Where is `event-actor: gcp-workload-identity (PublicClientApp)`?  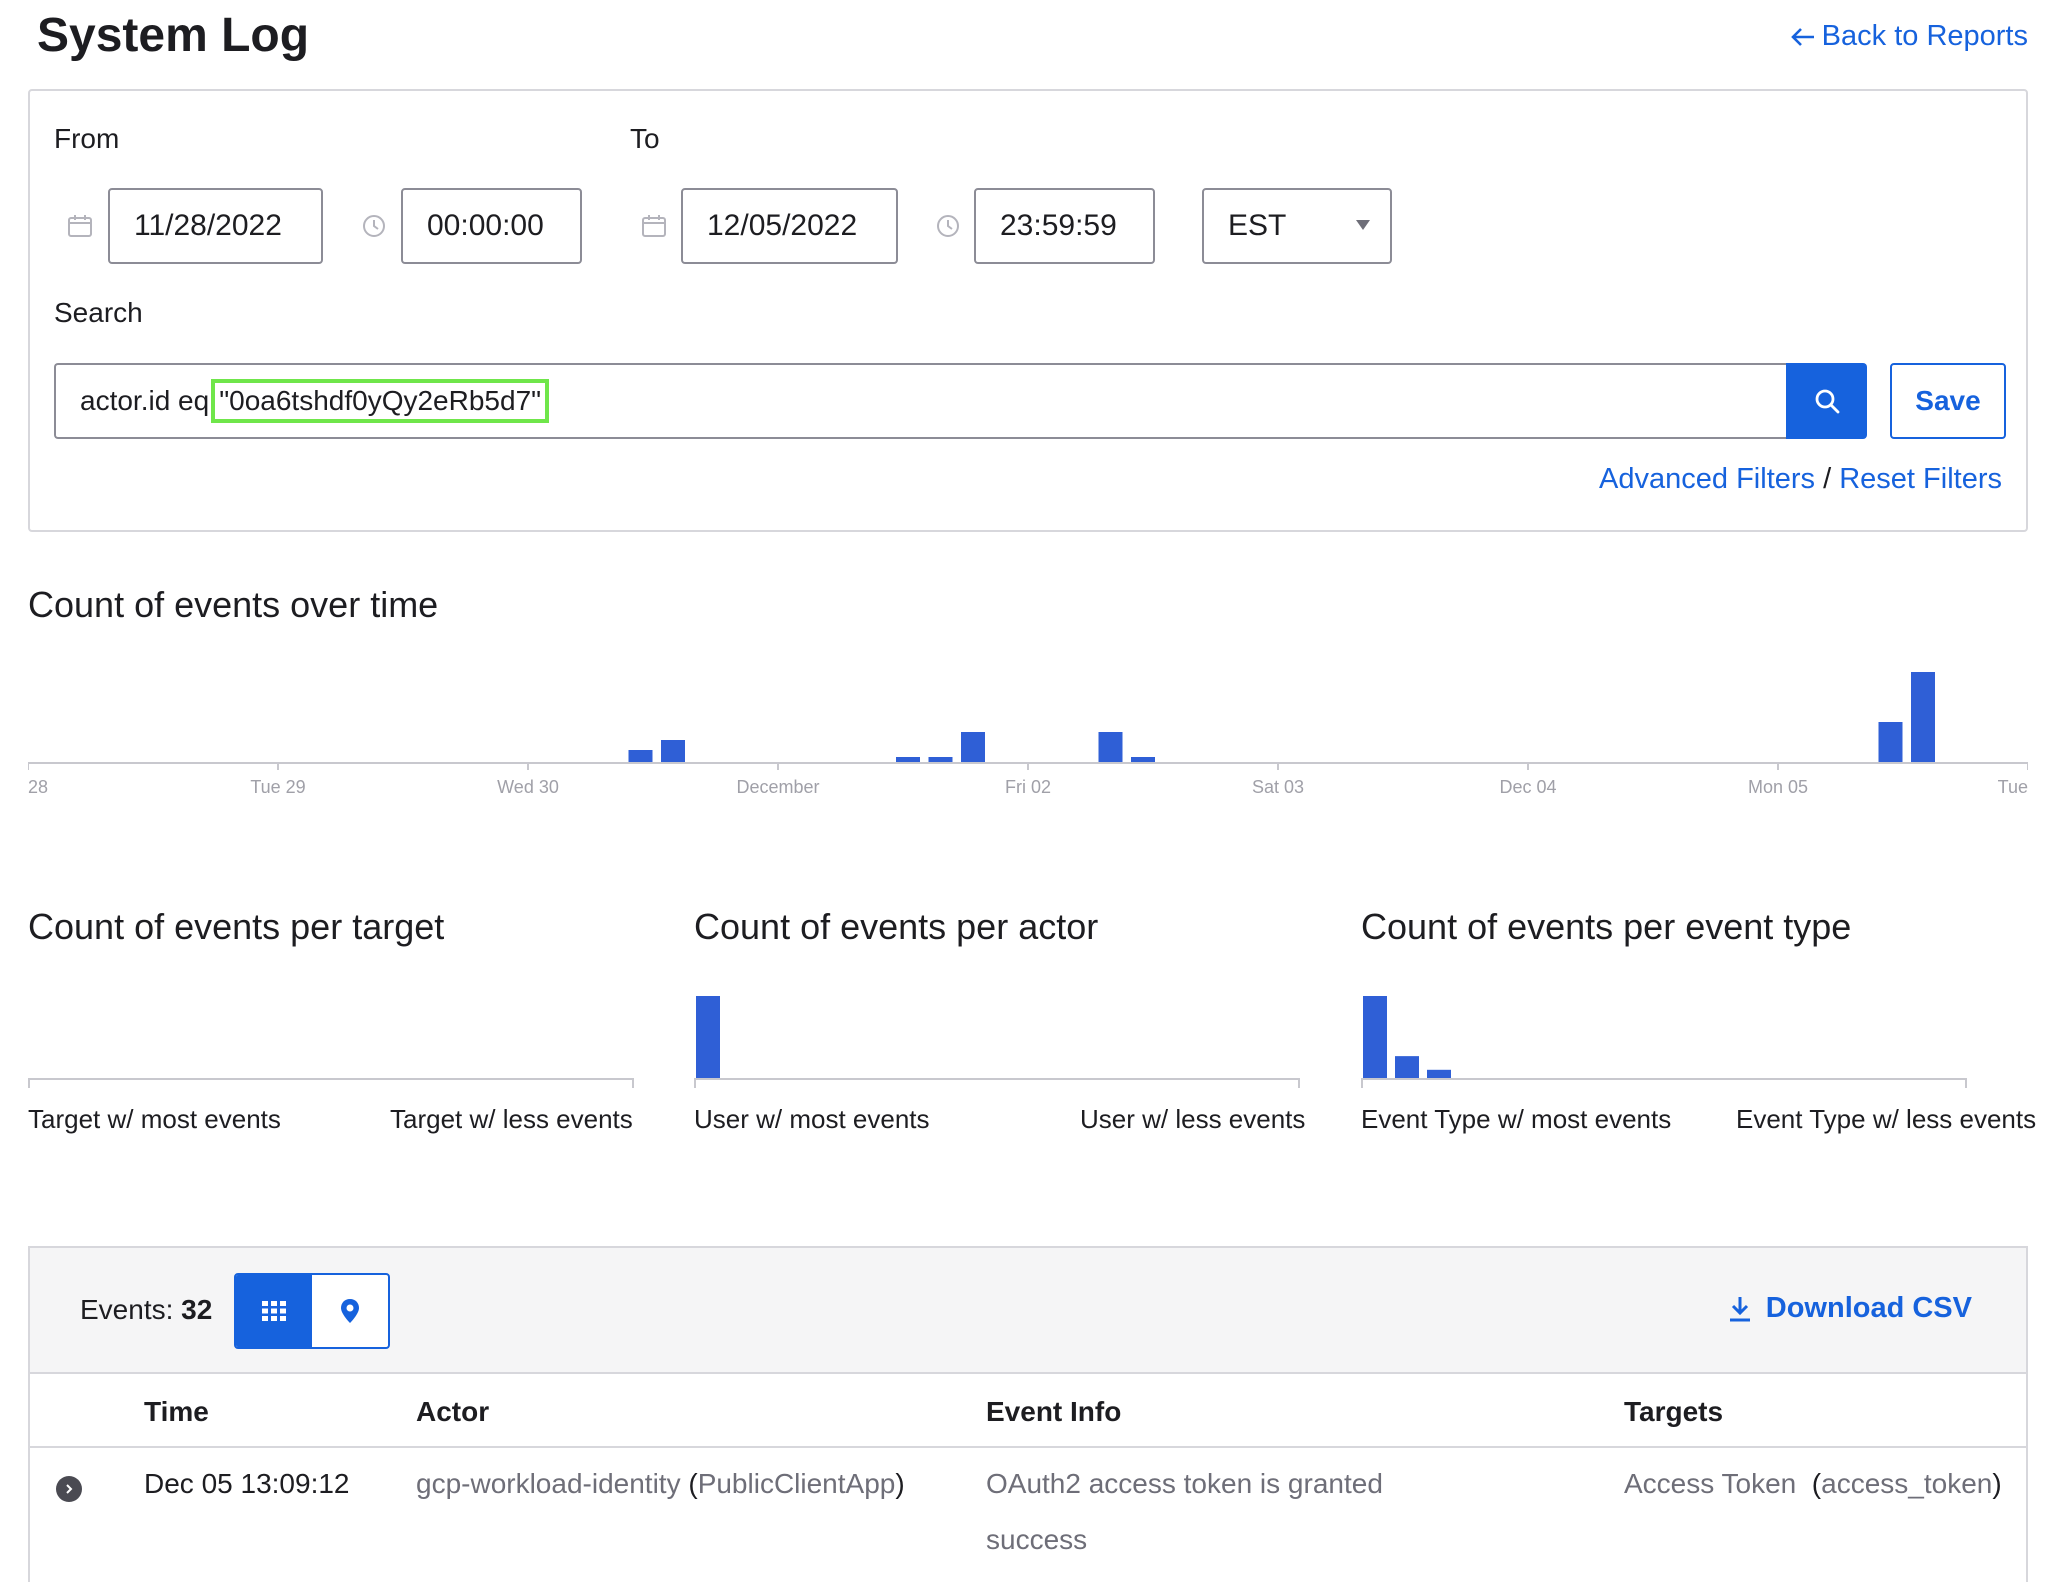
event-actor: gcp-workload-identity (PublicClientApp) is located at coordinates (660, 1483).